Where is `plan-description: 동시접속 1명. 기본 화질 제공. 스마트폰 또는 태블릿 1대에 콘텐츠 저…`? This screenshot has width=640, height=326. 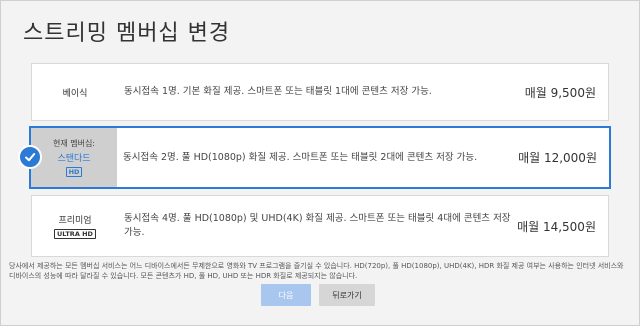
plan-description: 동시접속 1명. 기본 화질 제공. 스마트폰 또는 태블릿 1대에 콘텐츠 저… is located at coordinates (278, 91).